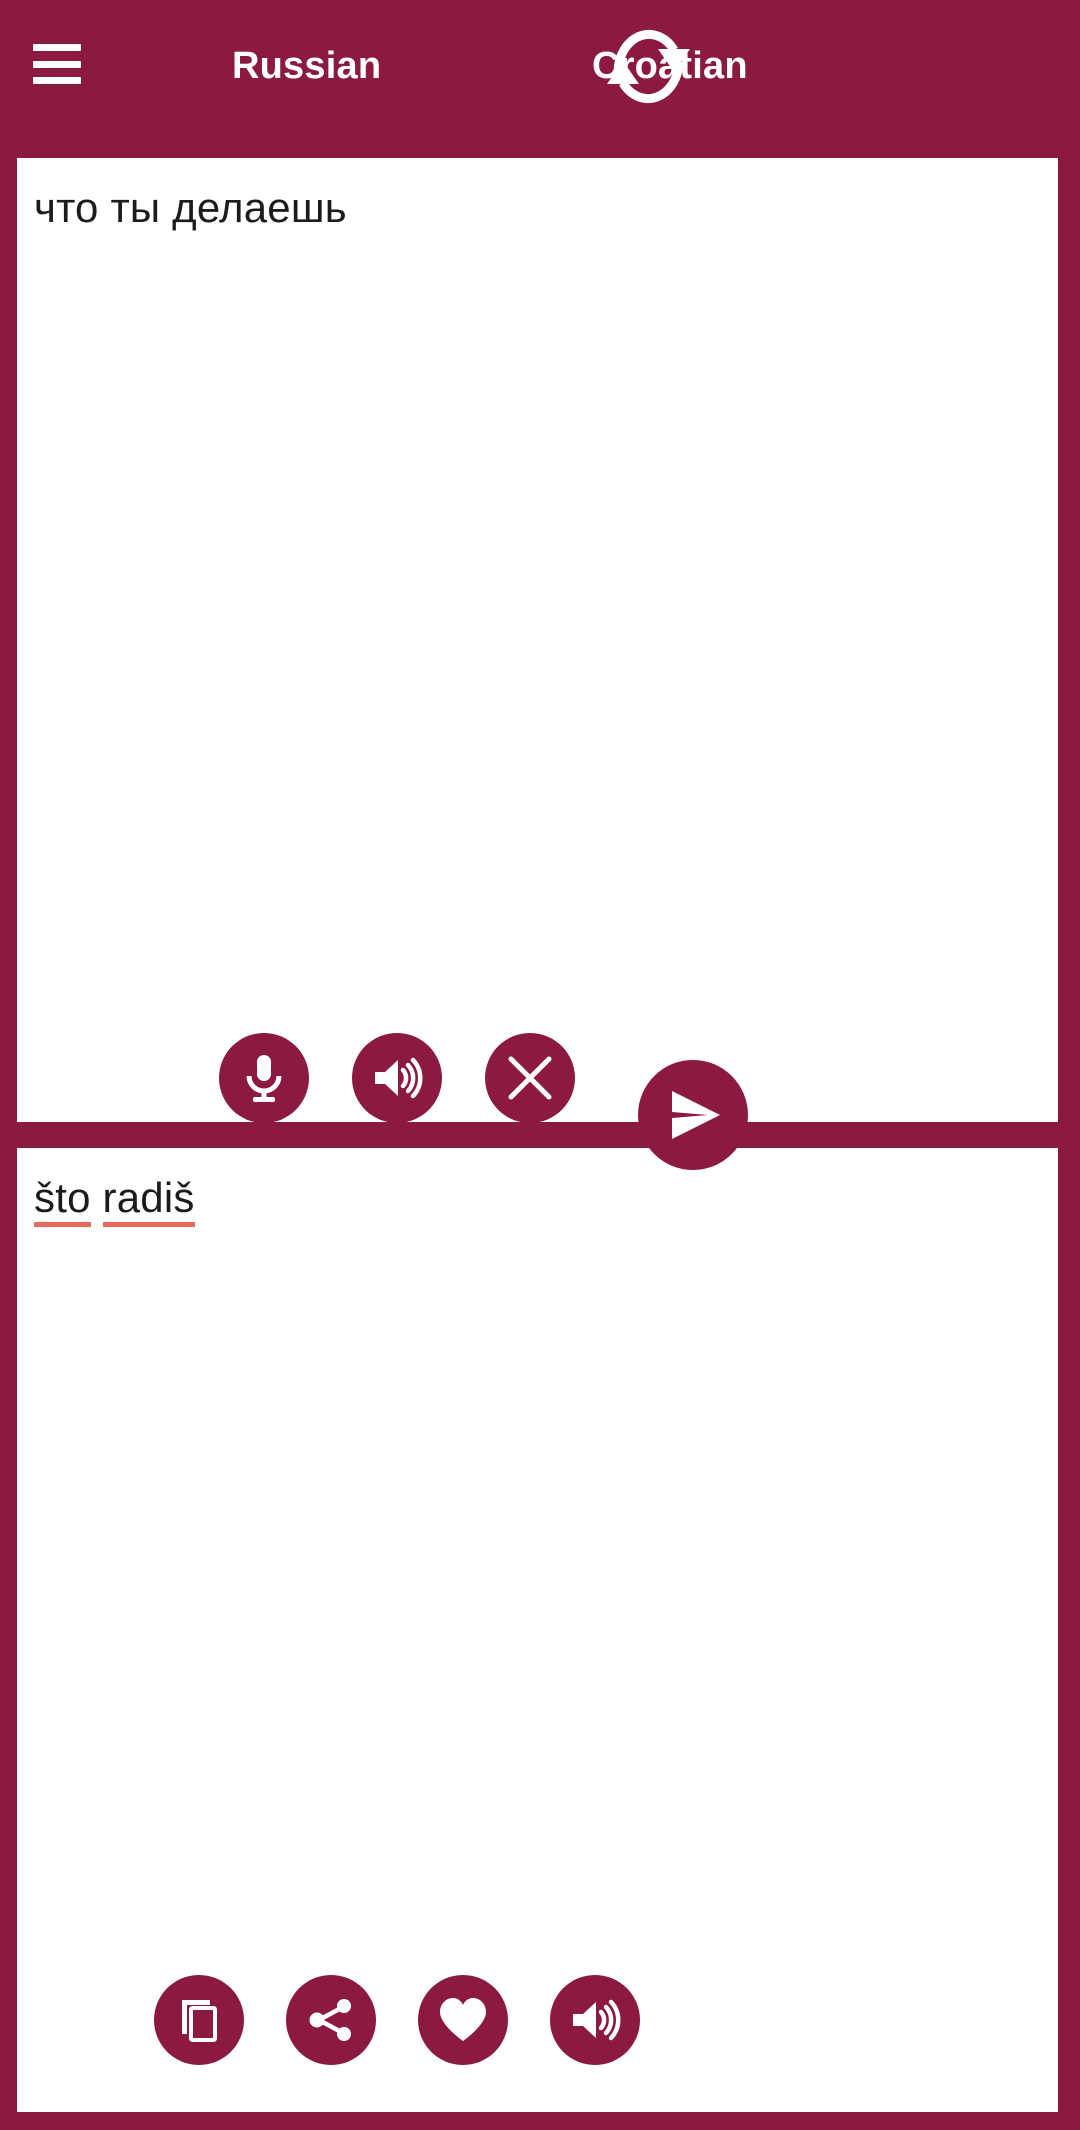 Image resolution: width=1080 pixels, height=2130 pixels. I want to click on copy-icon, so click(199, 2021).